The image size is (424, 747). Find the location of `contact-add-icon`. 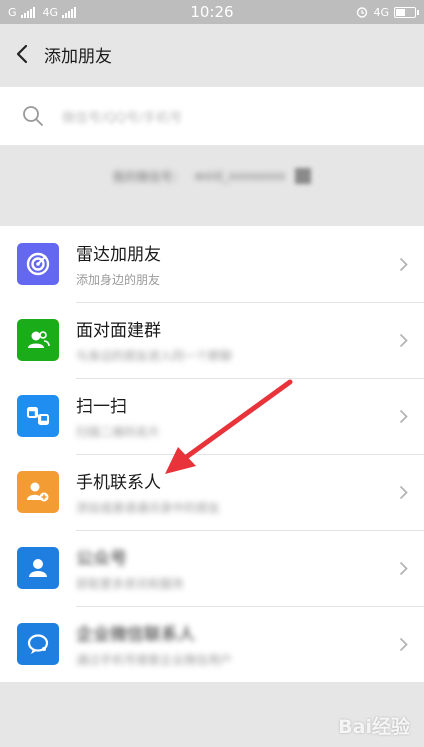

contact-add-icon is located at coordinates (38, 492).